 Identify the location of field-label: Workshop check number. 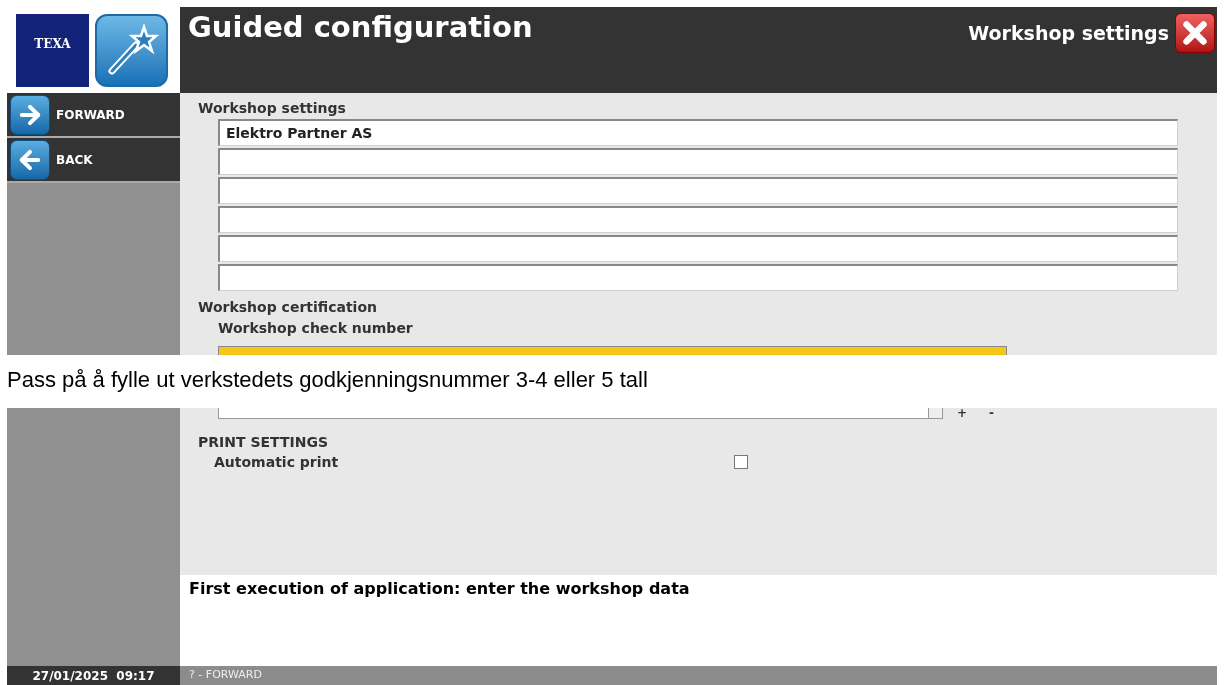
(315, 328).